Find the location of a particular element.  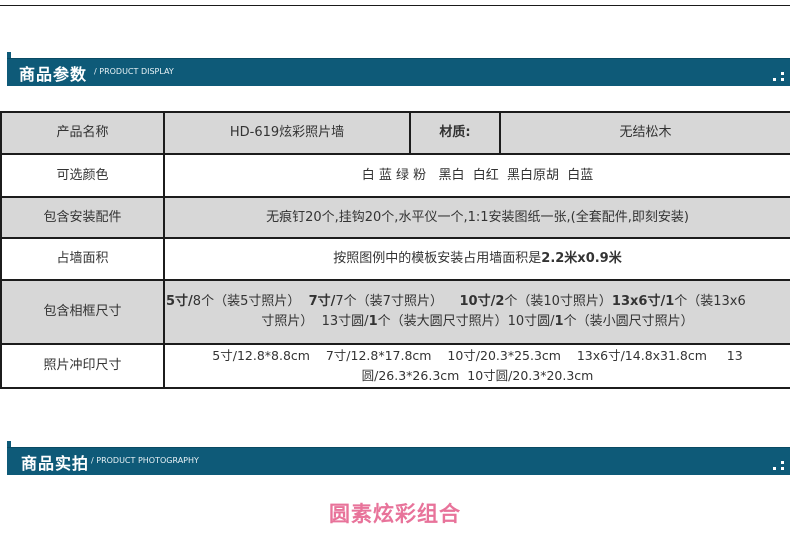

frame-size-text: 个（装小圆尺寸照片） is located at coordinates (628, 321).